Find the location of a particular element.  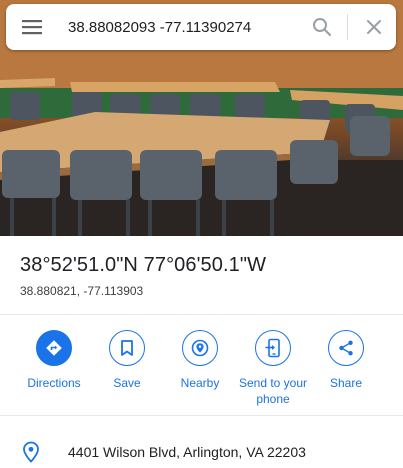

close-icon is located at coordinates (374, 27).